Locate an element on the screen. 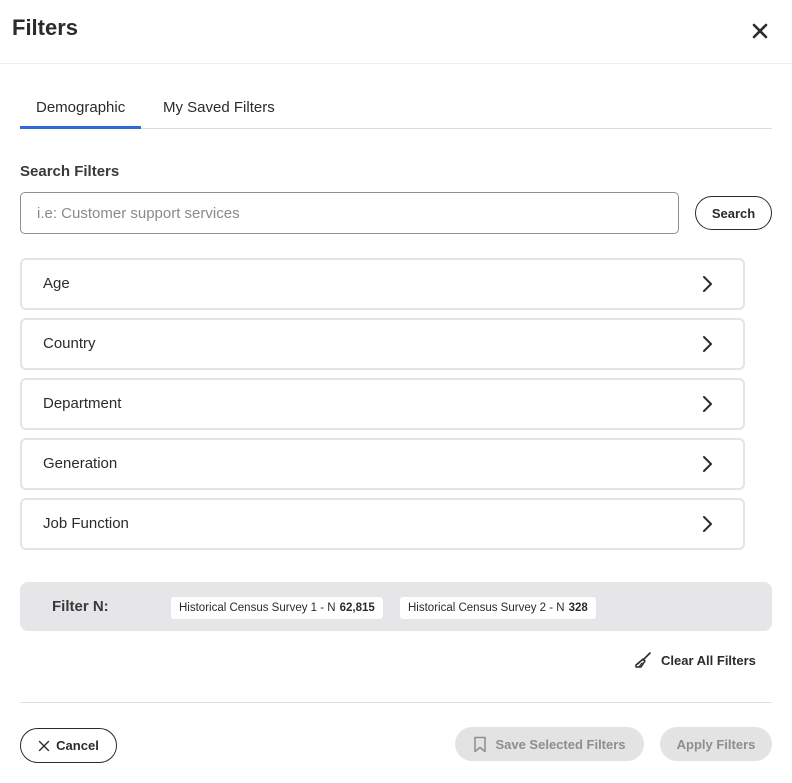 Image resolution: width=792 pixels, height=783 pixels. filter-row-generation: Generation is located at coordinates (382, 464).